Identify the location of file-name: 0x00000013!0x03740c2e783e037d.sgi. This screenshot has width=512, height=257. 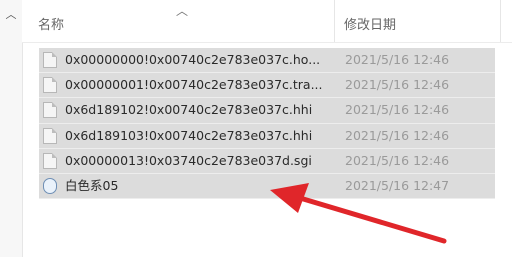
(188, 160).